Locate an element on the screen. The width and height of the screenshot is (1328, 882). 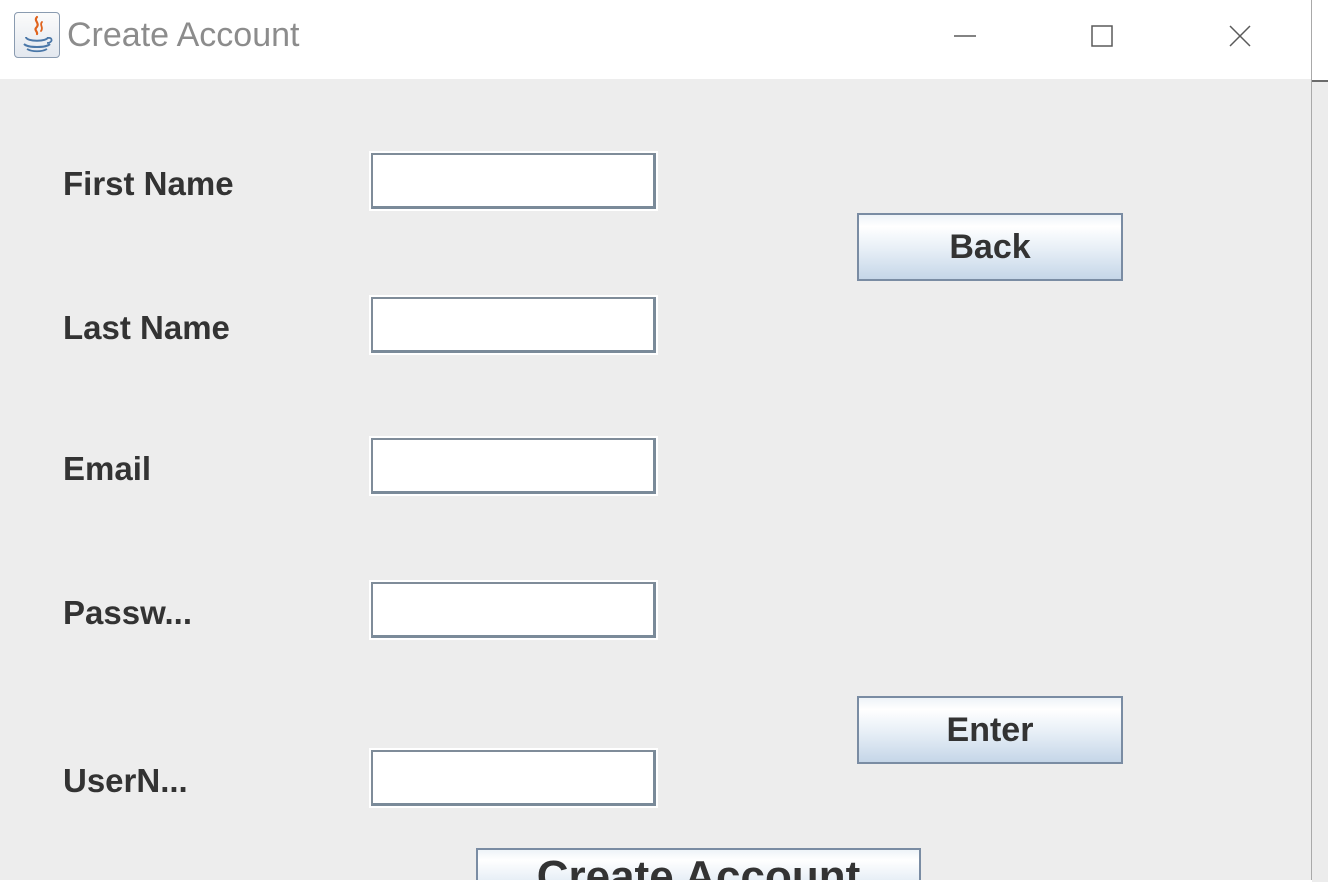
window-title: Create Account is located at coordinates (183, 35).